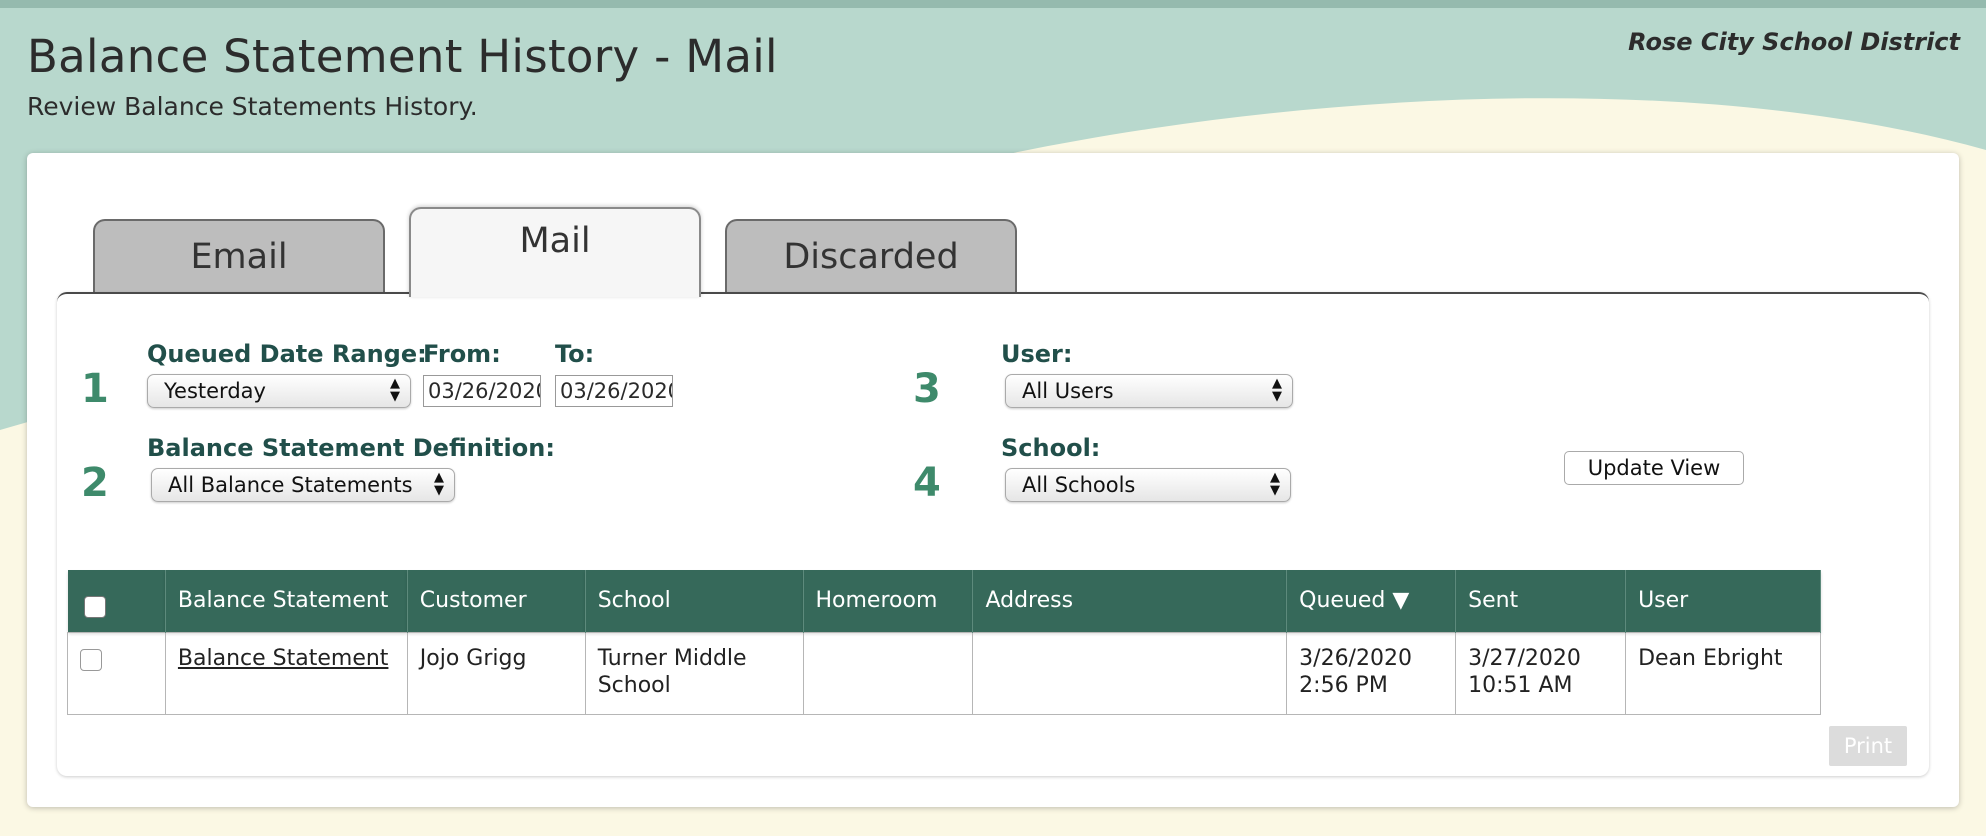  Describe the element at coordinates (1037, 354) in the screenshot. I see `user-label: User:` at that location.